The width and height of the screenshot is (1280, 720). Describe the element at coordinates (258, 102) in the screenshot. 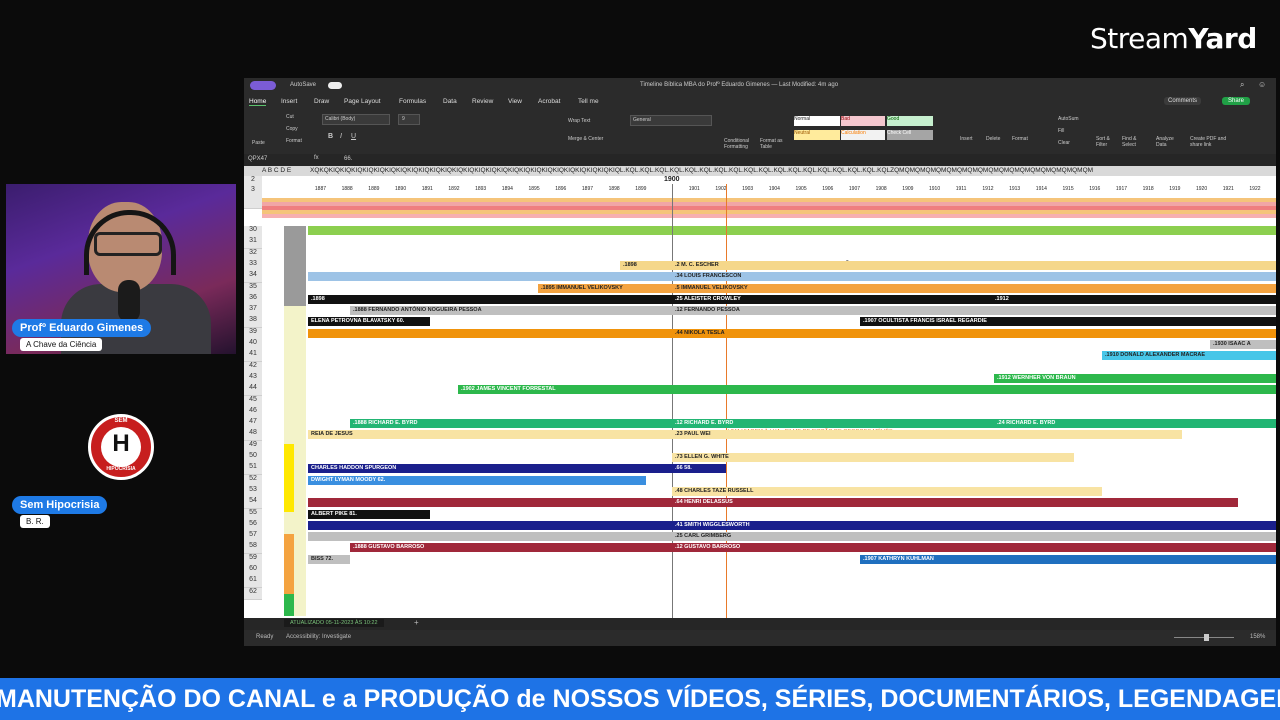

I see `tab-home: Home` at that location.